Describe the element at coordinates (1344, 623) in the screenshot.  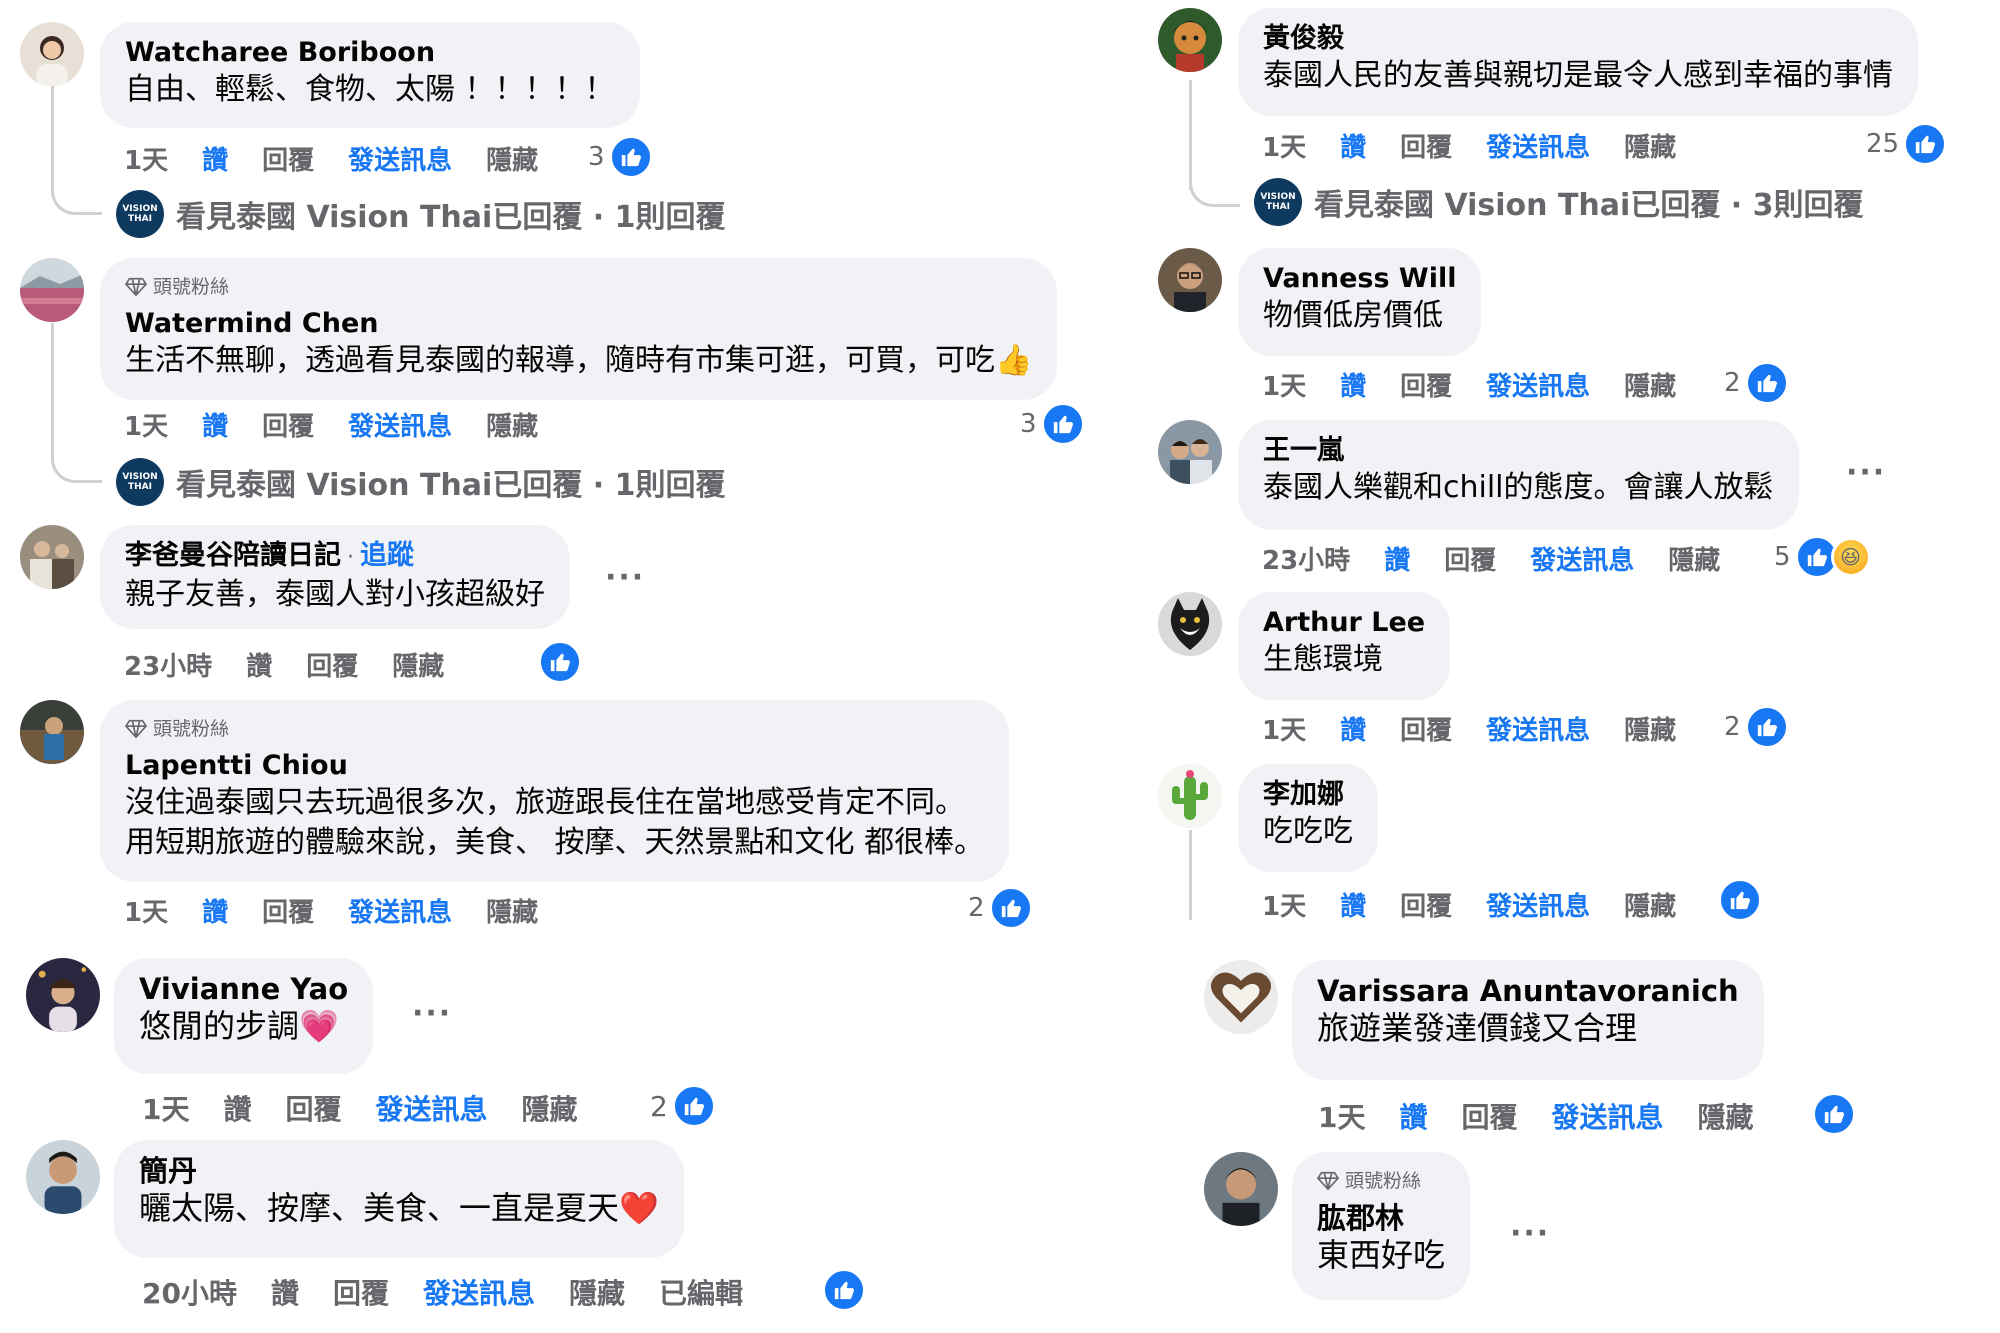
I see `author-name: Arthur Lee` at that location.